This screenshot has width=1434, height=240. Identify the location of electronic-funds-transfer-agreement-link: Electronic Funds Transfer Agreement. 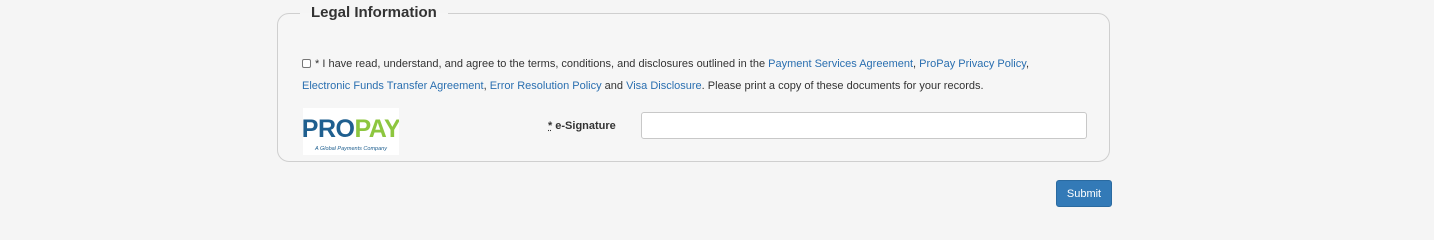
(393, 86).